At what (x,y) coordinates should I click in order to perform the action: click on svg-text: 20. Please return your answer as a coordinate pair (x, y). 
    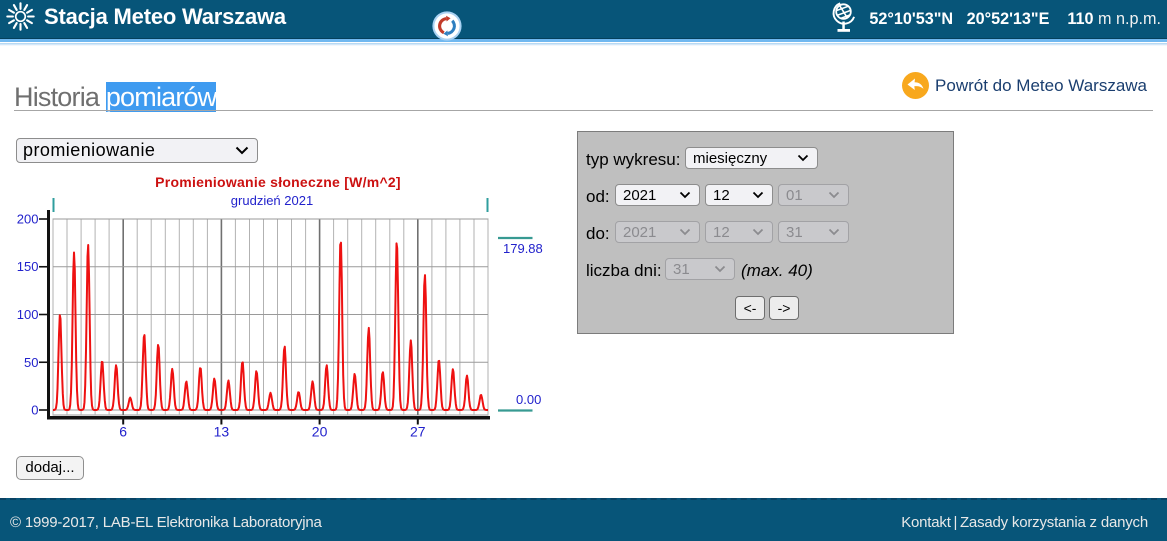
    Looking at the image, I should click on (320, 432).